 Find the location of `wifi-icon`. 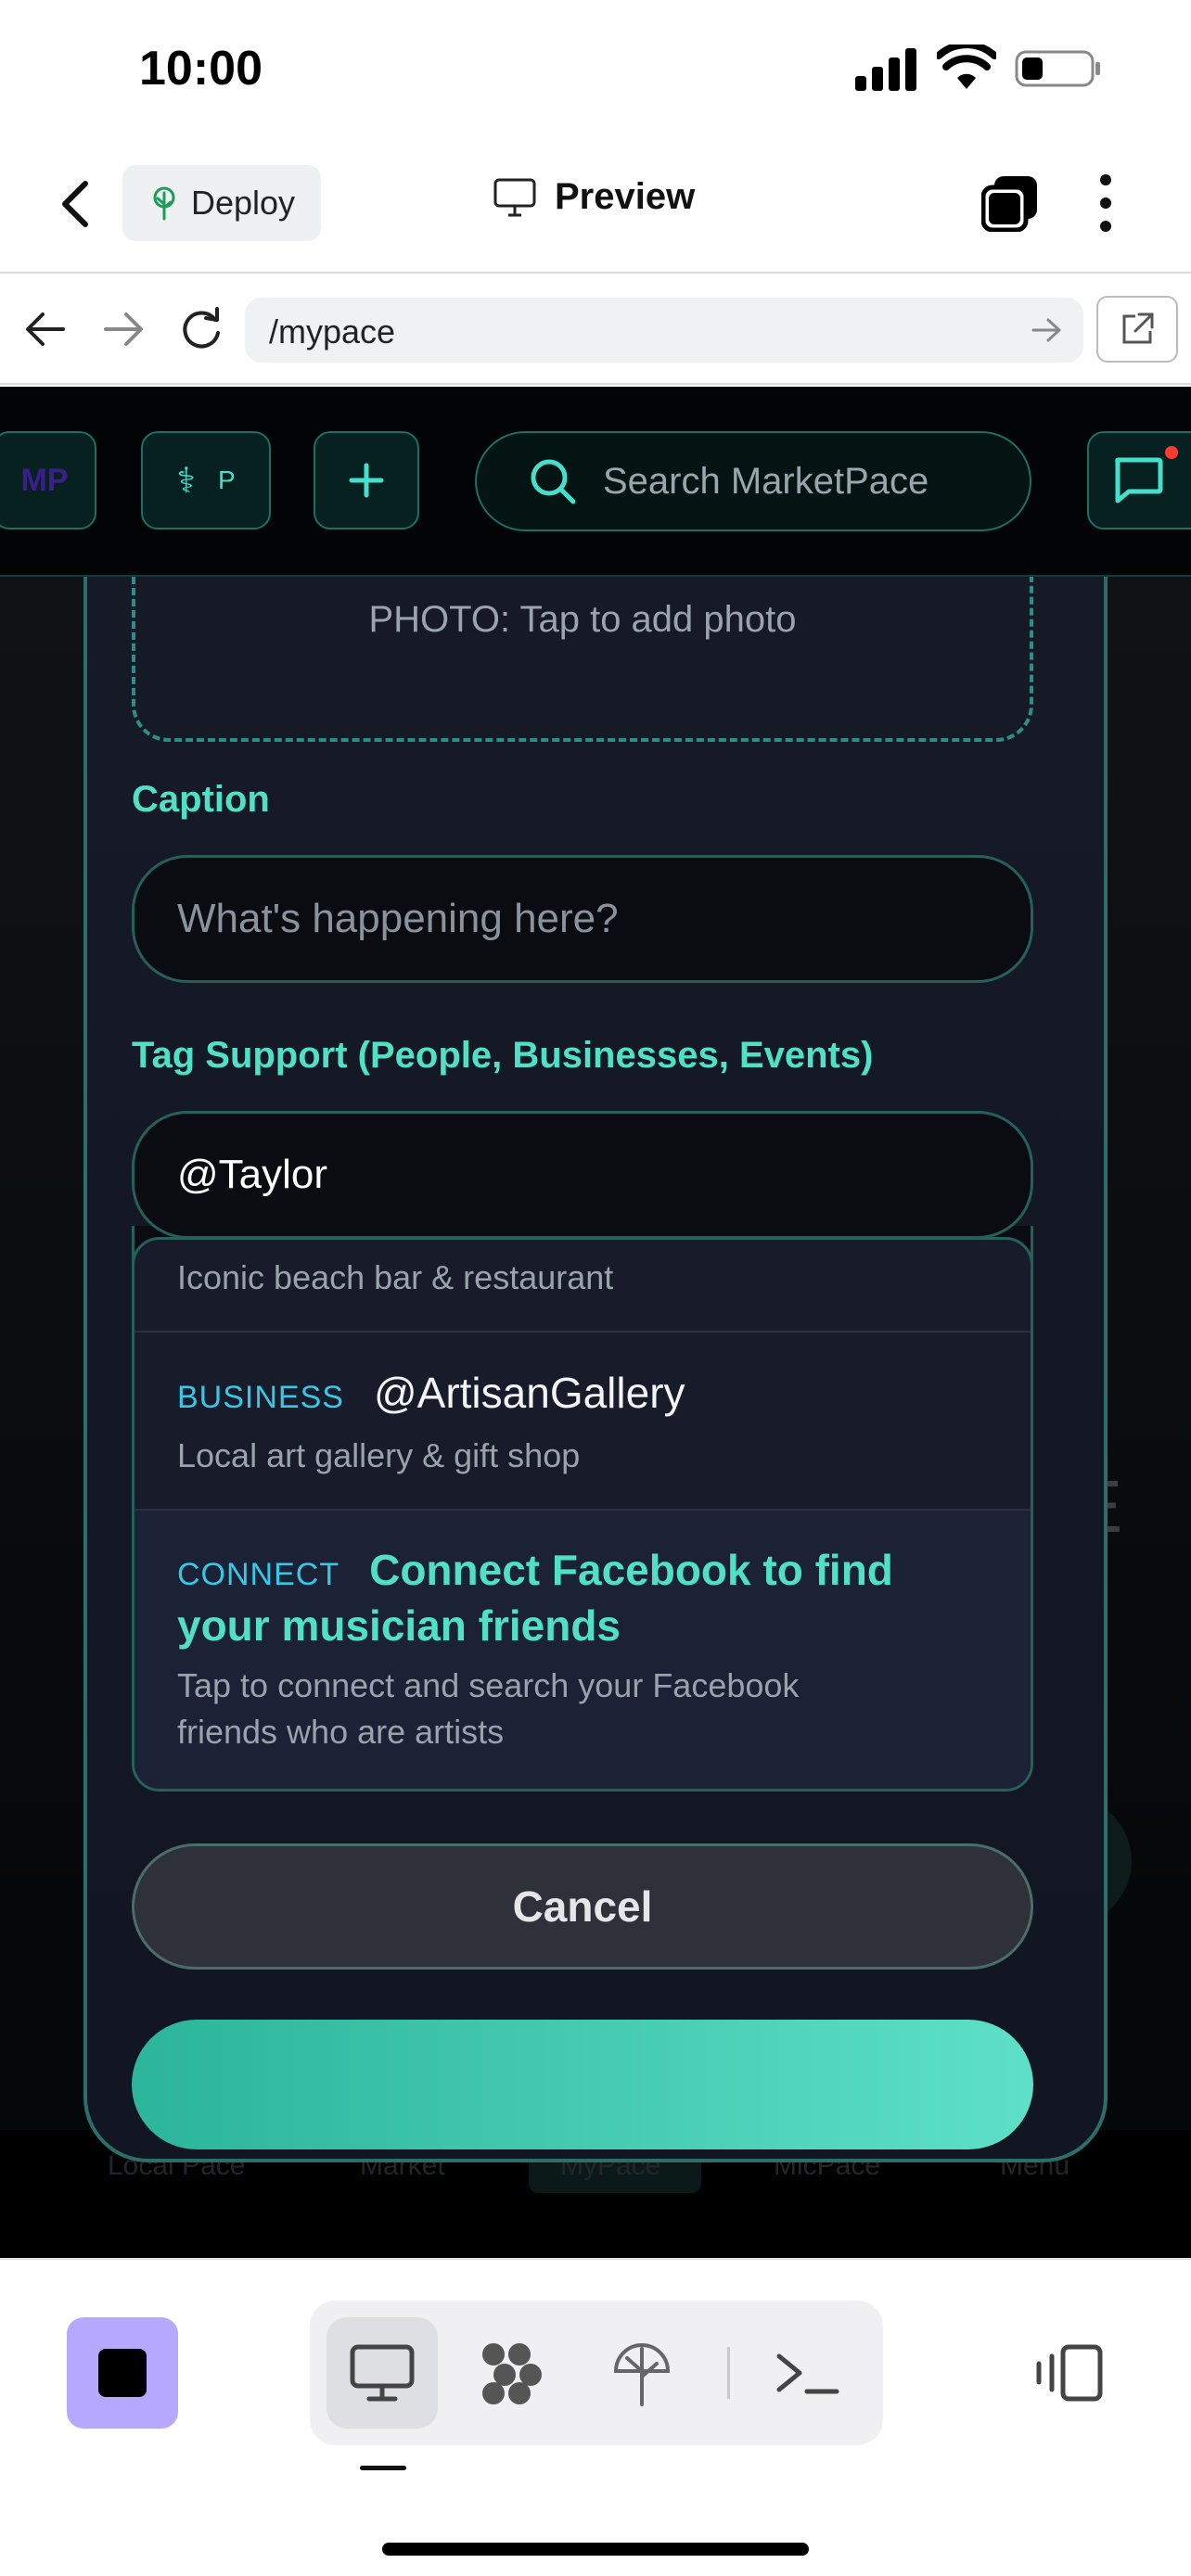

wifi-icon is located at coordinates (966, 67).